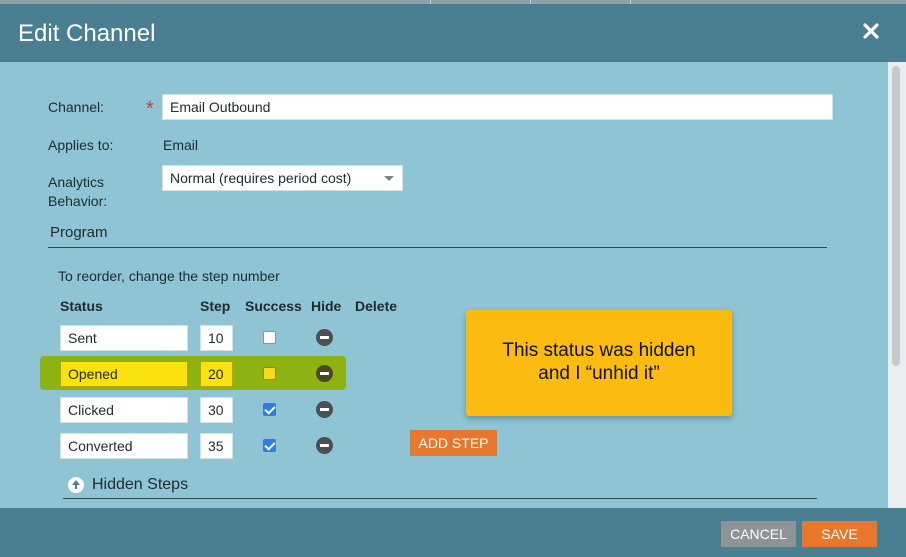  I want to click on vertical-scrollbar, so click(897, 285).